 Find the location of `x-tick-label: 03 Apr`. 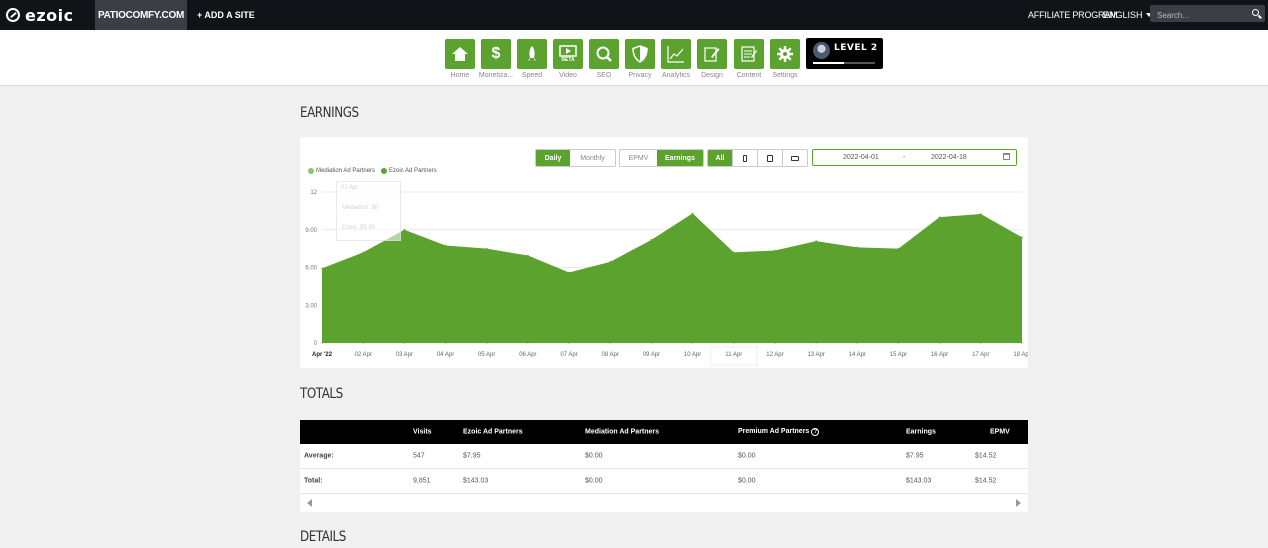

x-tick-label: 03 Apr is located at coordinates (404, 355).